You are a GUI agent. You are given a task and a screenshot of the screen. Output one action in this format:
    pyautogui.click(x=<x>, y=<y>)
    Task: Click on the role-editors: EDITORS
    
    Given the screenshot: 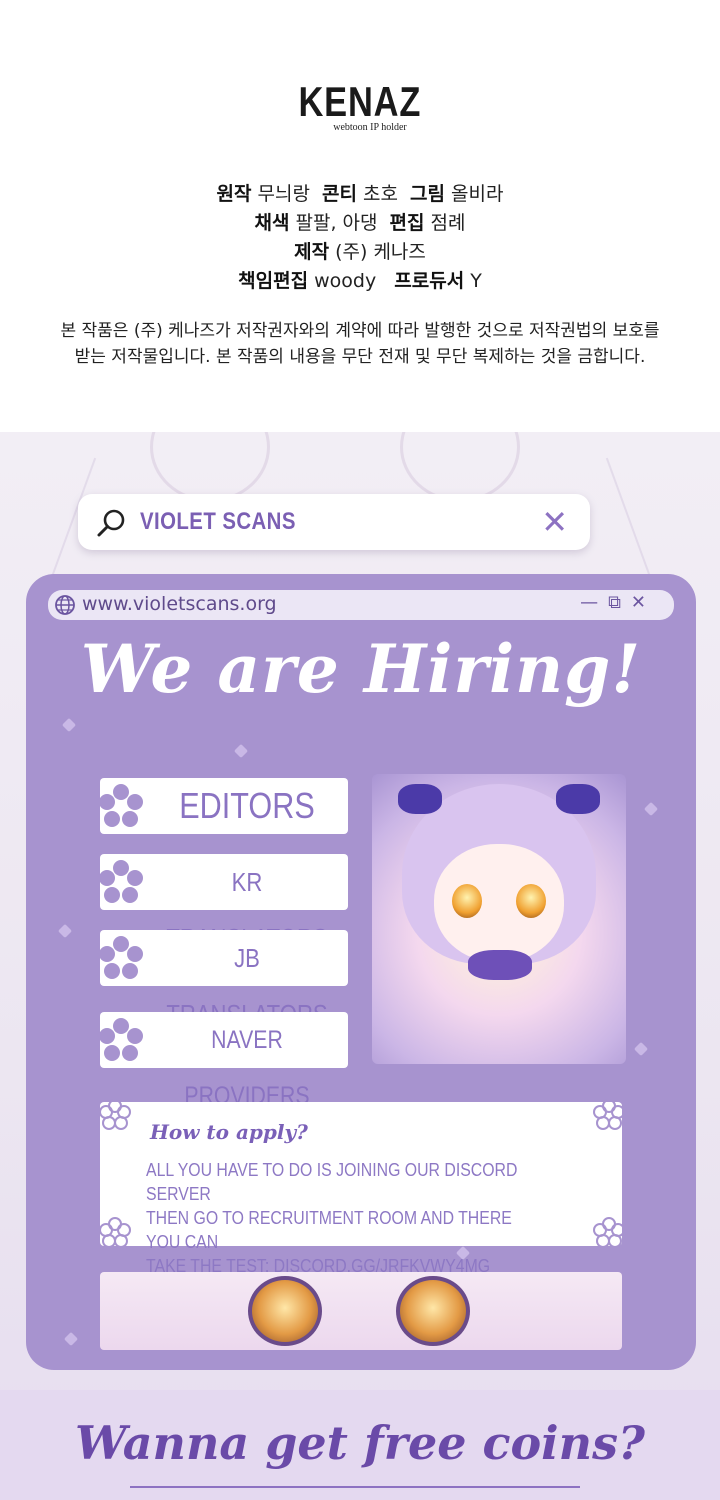 What is the action you would take?
    pyautogui.click(x=223, y=806)
    